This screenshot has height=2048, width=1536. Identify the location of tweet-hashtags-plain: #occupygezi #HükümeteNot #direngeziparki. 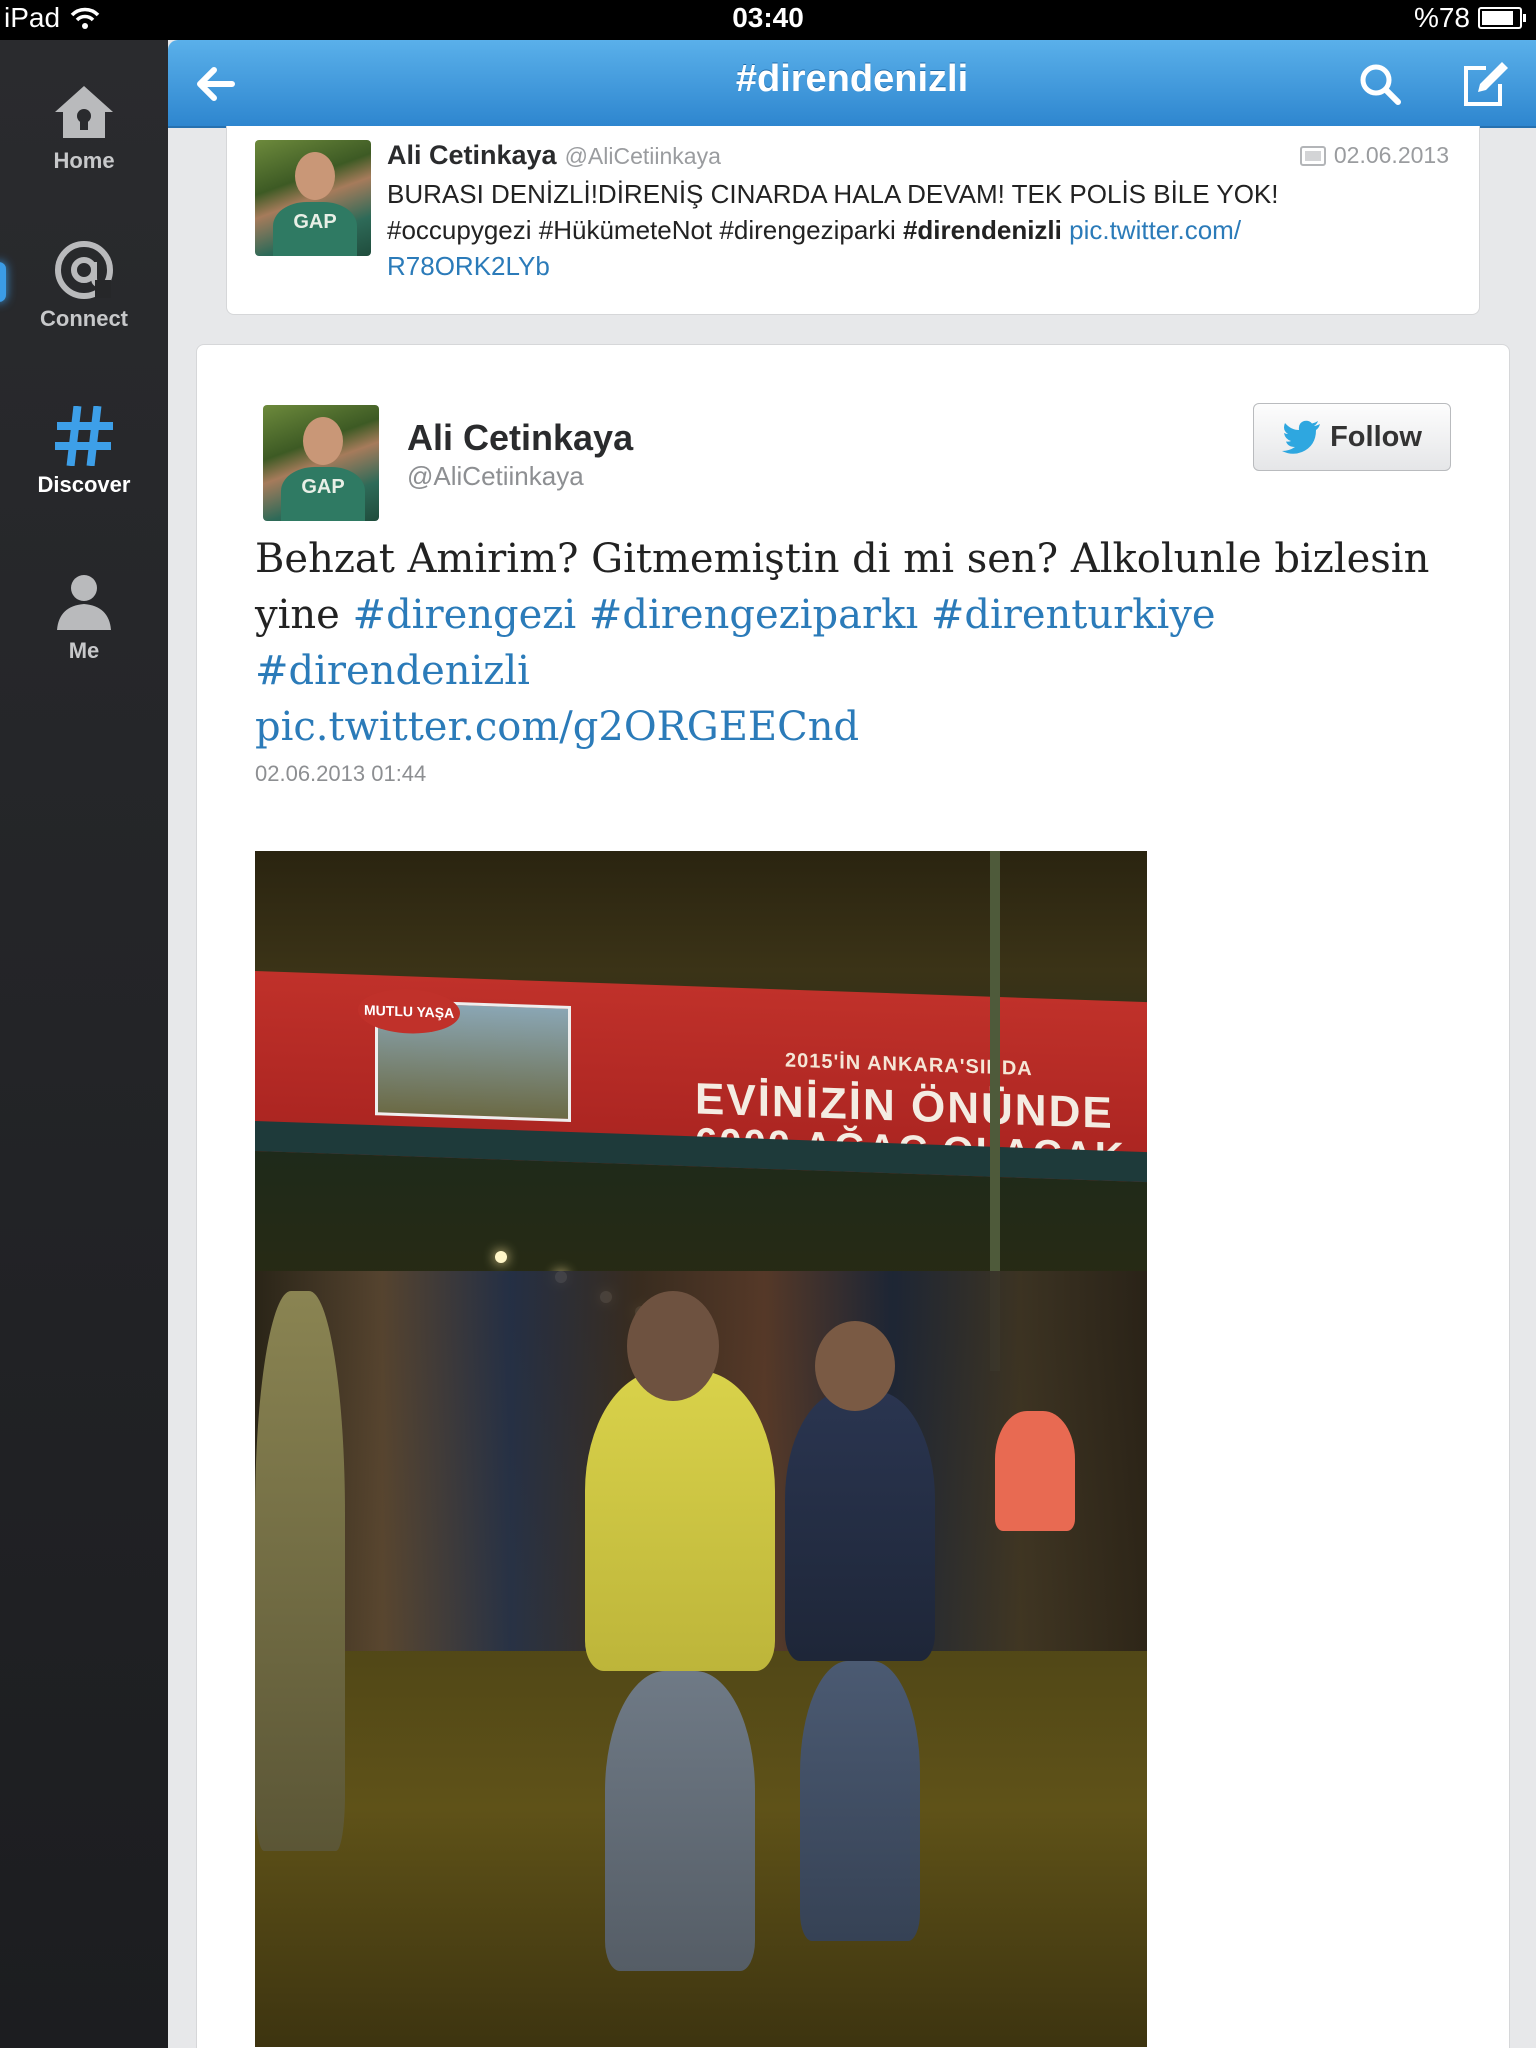
(645, 230).